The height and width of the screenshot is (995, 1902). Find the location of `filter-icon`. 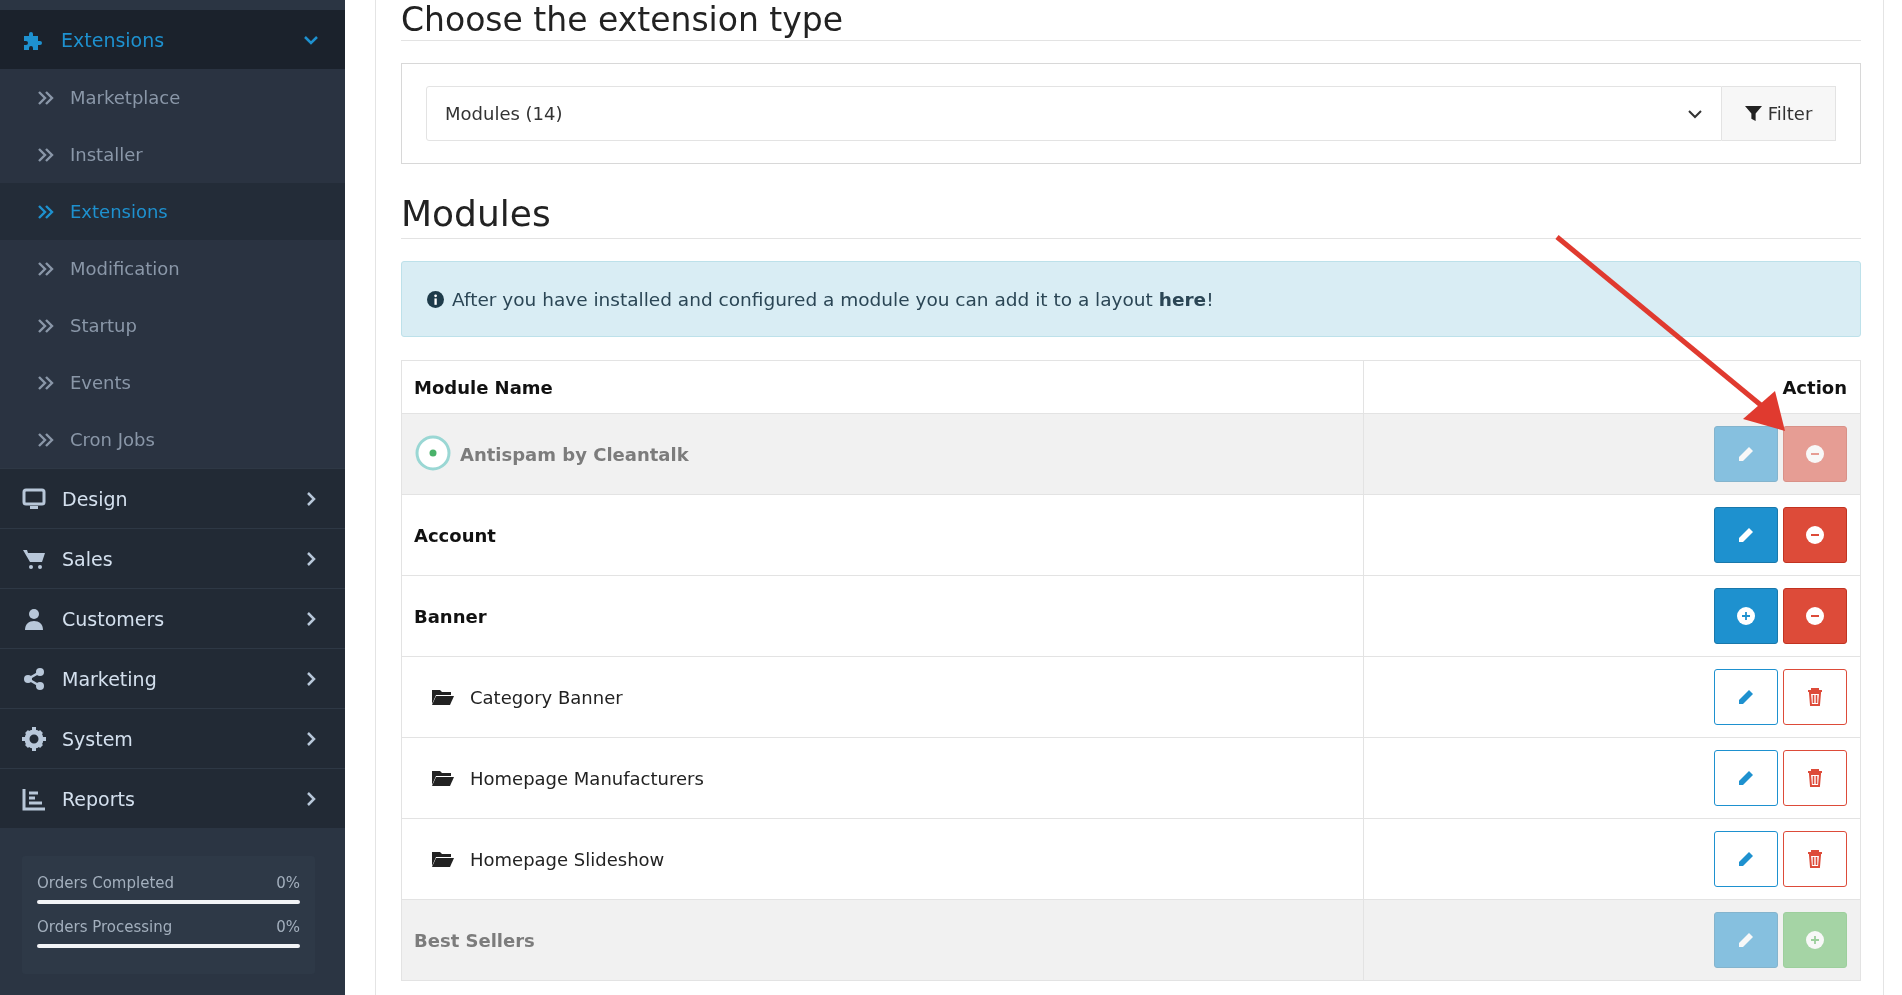

filter-icon is located at coordinates (1753, 113).